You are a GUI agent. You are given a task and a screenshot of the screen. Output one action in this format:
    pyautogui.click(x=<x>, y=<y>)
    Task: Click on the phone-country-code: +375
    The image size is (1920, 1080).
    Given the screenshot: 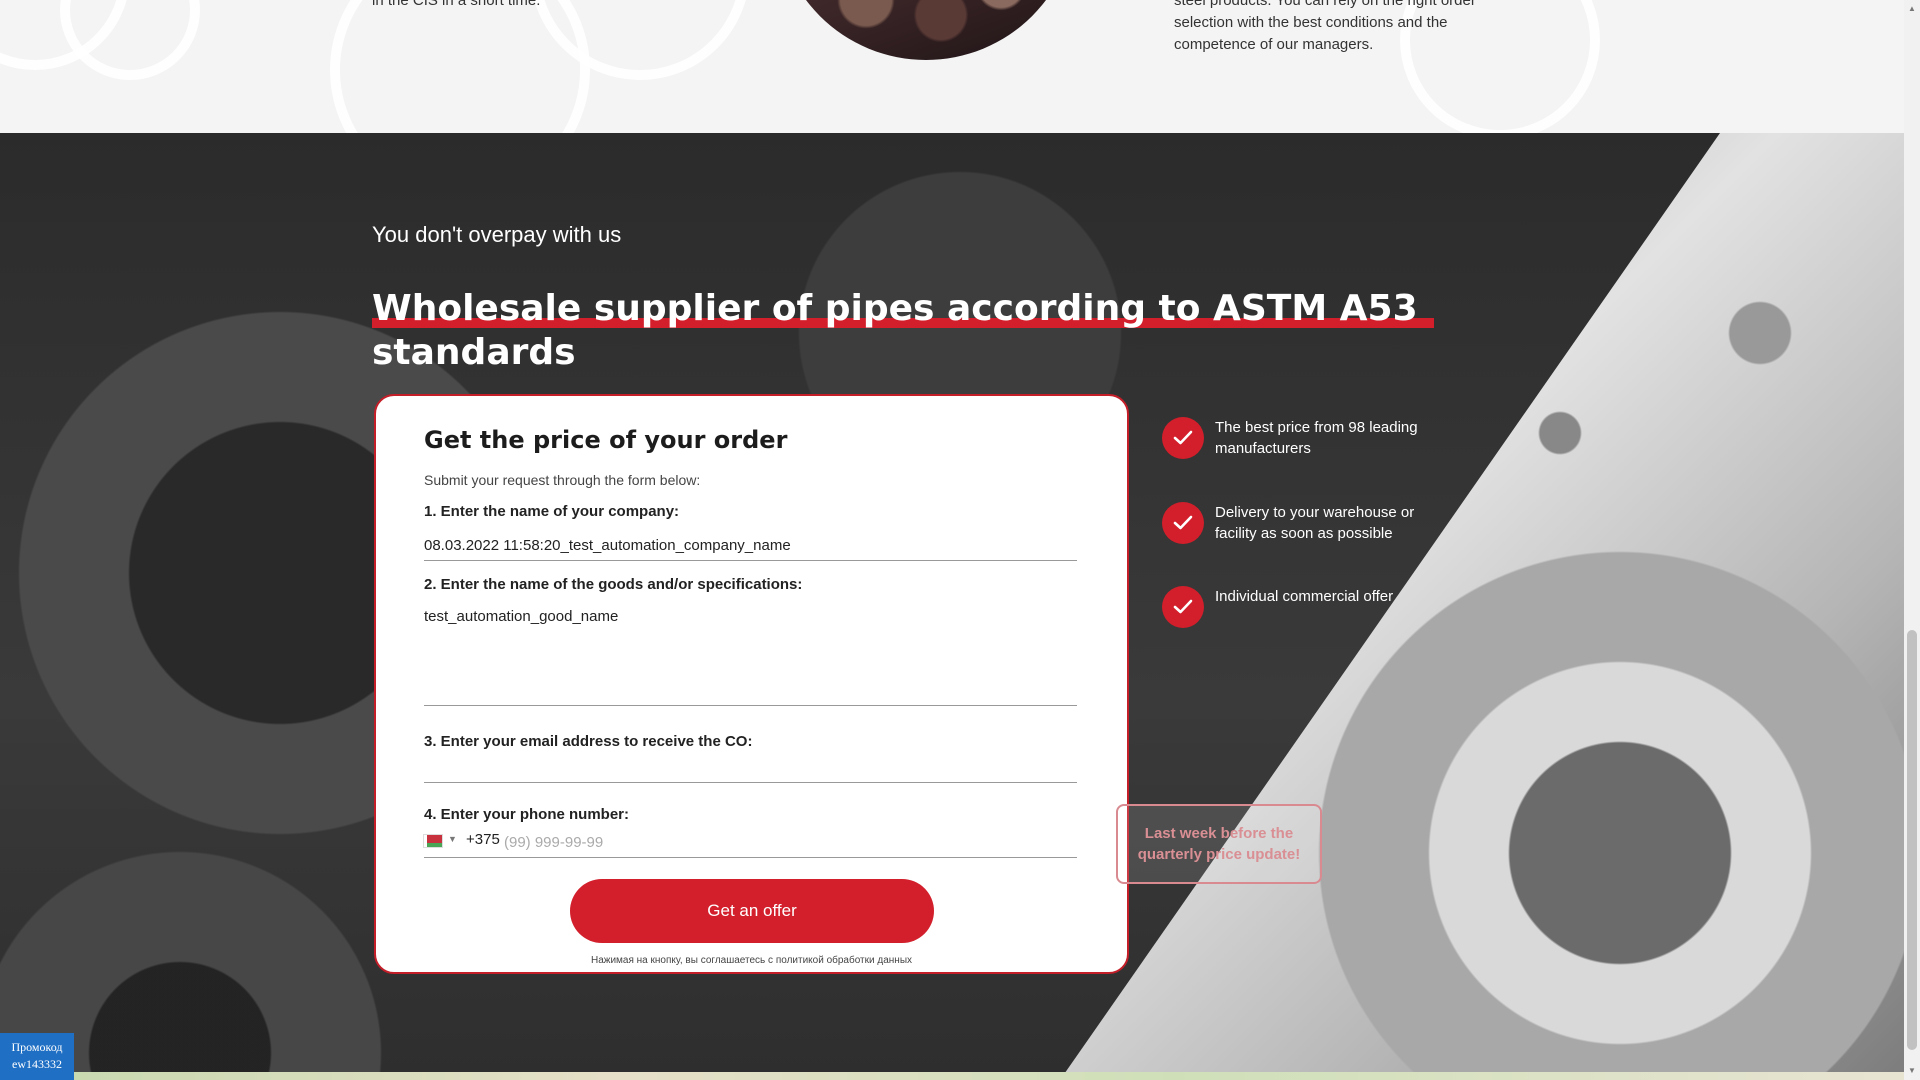 What is the action you would take?
    pyautogui.click(x=483, y=839)
    